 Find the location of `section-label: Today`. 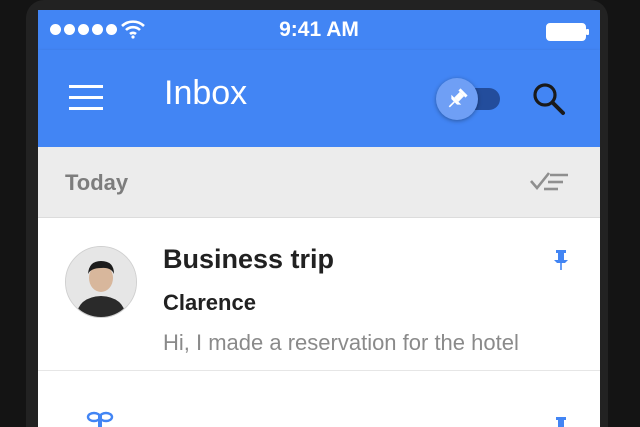

section-label: Today is located at coordinates (97, 182).